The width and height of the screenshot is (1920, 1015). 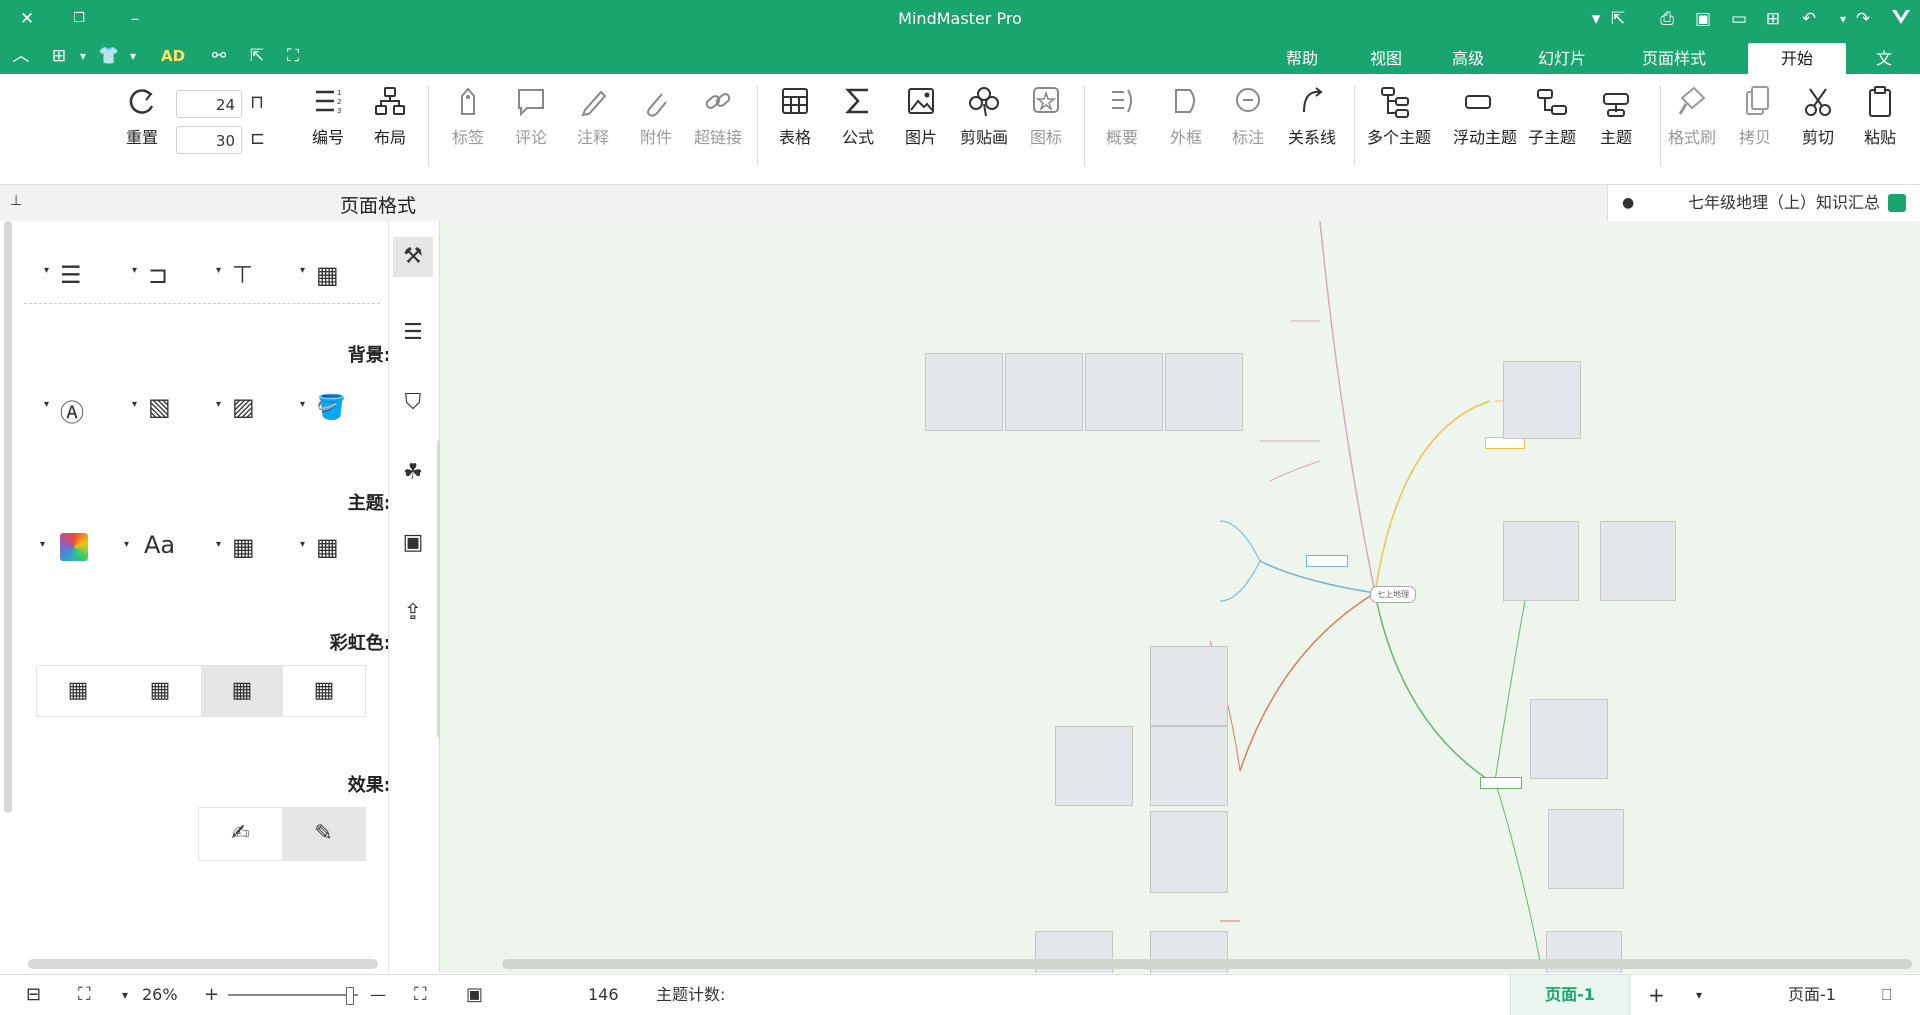 I want to click on theme-grid-icon: ▦, so click(x=327, y=547).